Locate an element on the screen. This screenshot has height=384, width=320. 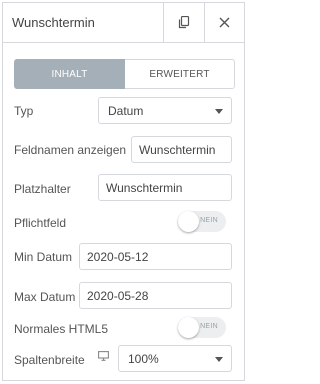
close-icon is located at coordinates (224, 22).